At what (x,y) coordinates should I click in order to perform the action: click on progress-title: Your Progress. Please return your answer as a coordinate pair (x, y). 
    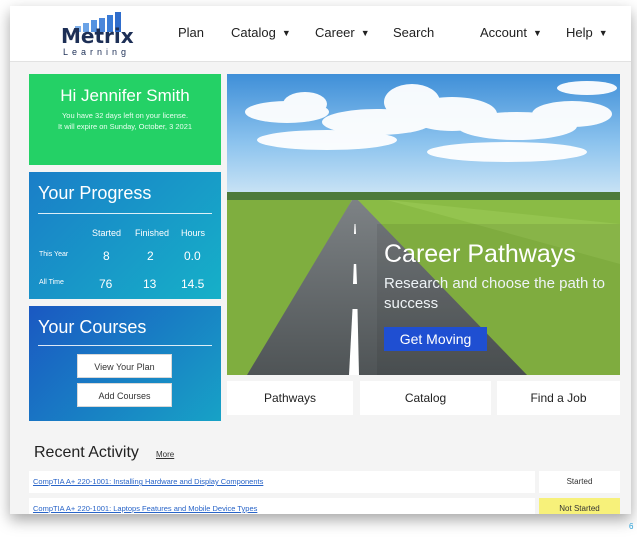
    Looking at the image, I should click on (95, 193).